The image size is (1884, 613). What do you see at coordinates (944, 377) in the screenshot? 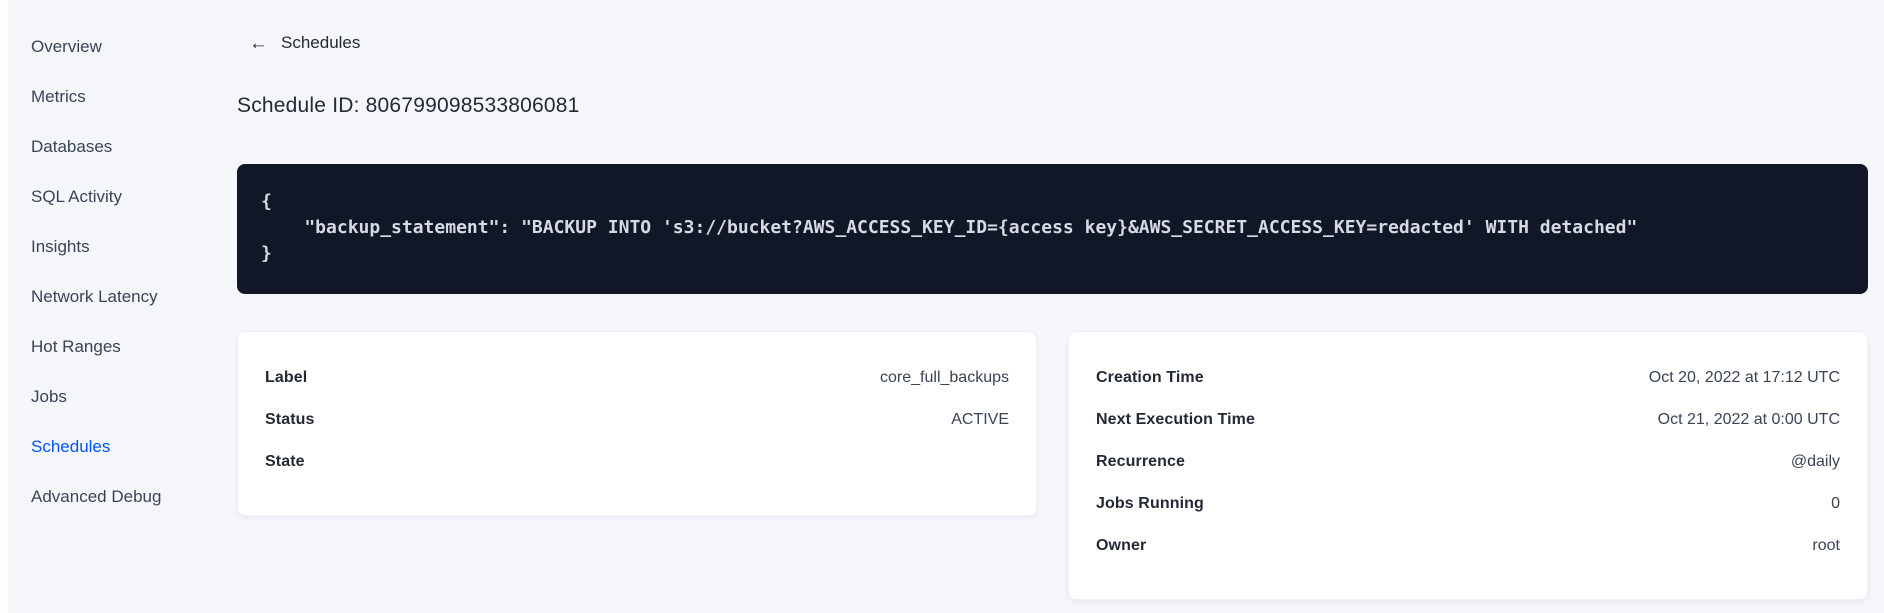
I see `row-value: core_full_backups` at bounding box center [944, 377].